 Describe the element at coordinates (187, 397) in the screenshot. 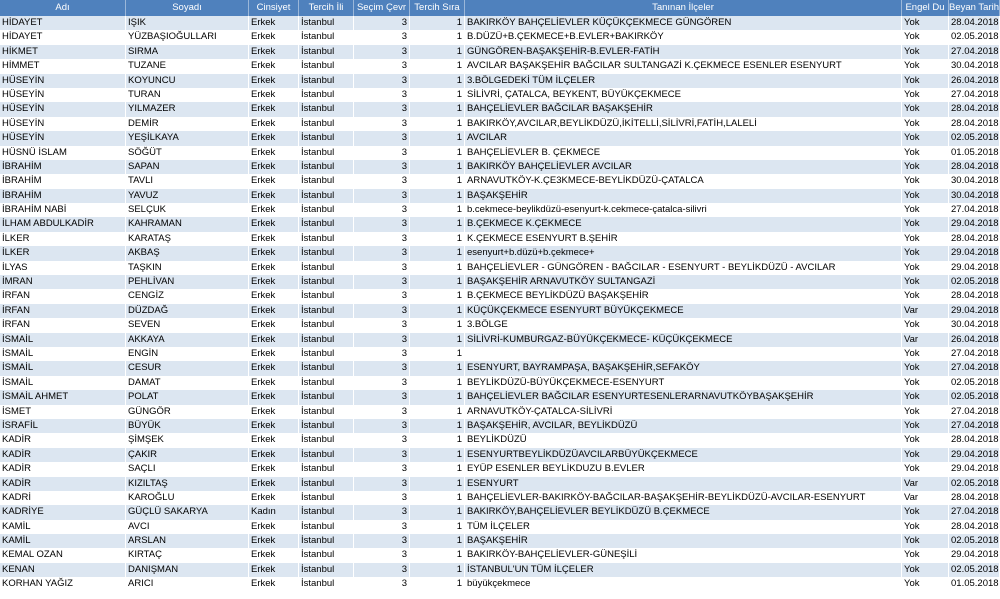

I see `cell-soyadi: POLAT` at that location.